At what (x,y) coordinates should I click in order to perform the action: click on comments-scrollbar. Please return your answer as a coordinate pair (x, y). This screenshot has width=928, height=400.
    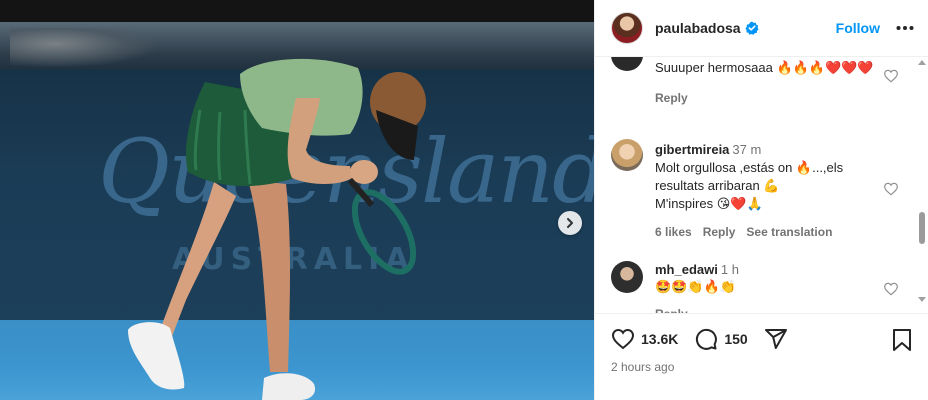
    Looking at the image, I should click on (922, 185).